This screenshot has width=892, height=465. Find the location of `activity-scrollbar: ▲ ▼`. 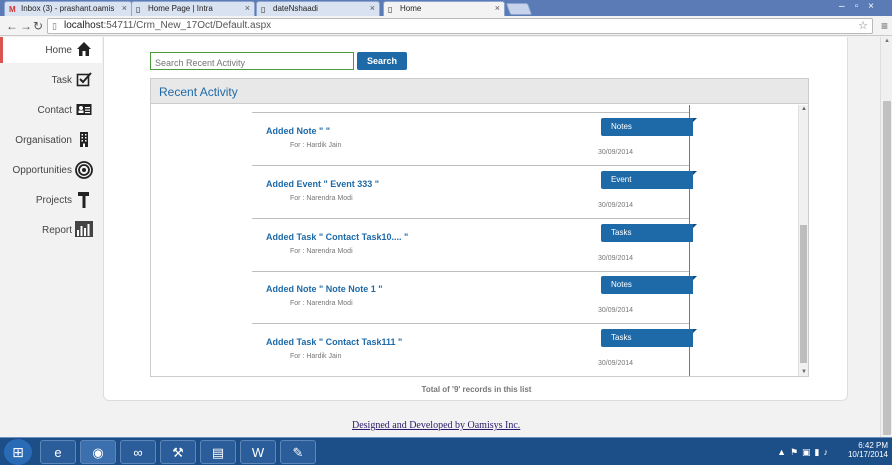

activity-scrollbar: ▲ ▼ is located at coordinates (803, 240).